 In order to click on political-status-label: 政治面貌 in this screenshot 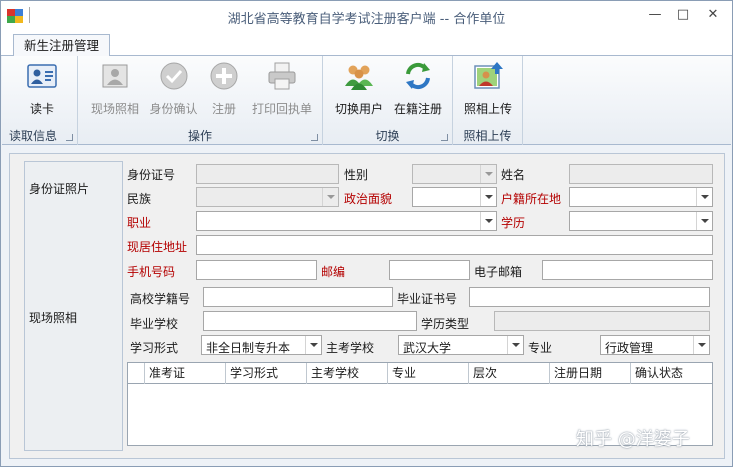, I will do `click(368, 199)`.